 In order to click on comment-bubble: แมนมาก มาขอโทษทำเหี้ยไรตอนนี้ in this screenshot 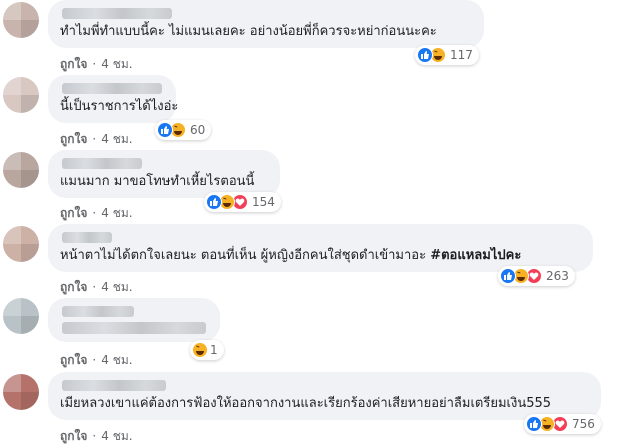, I will do `click(164, 174)`.